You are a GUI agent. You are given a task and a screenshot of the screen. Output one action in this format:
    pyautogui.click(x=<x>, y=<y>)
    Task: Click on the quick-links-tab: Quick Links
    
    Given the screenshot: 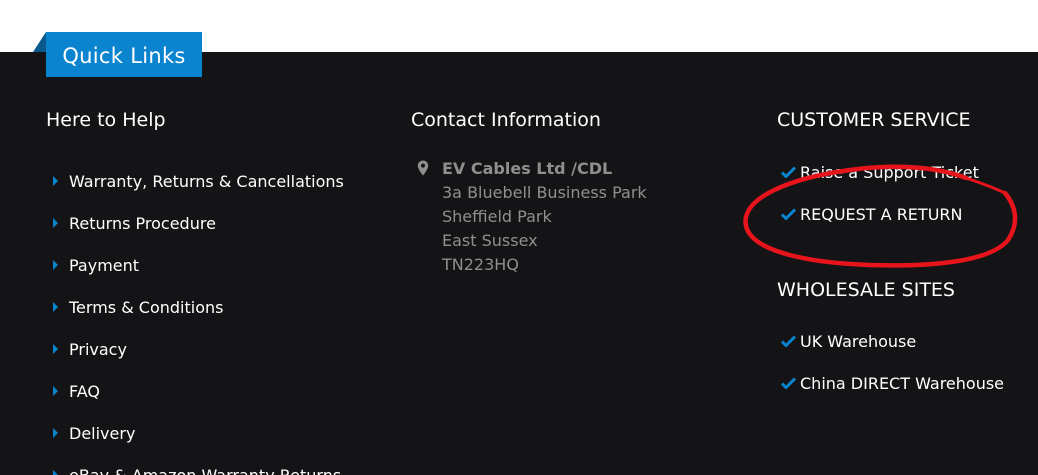 What is the action you would take?
    pyautogui.click(x=124, y=54)
    